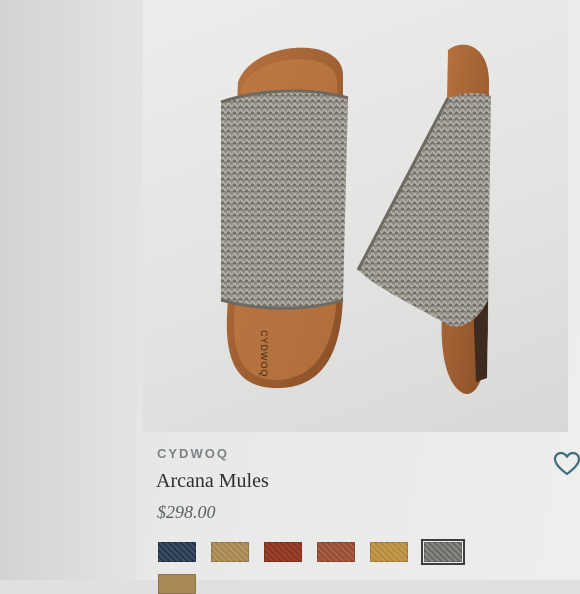 The image size is (580, 594). What do you see at coordinates (193, 453) in the screenshot?
I see `product-brand: CYDWOQ` at bounding box center [193, 453].